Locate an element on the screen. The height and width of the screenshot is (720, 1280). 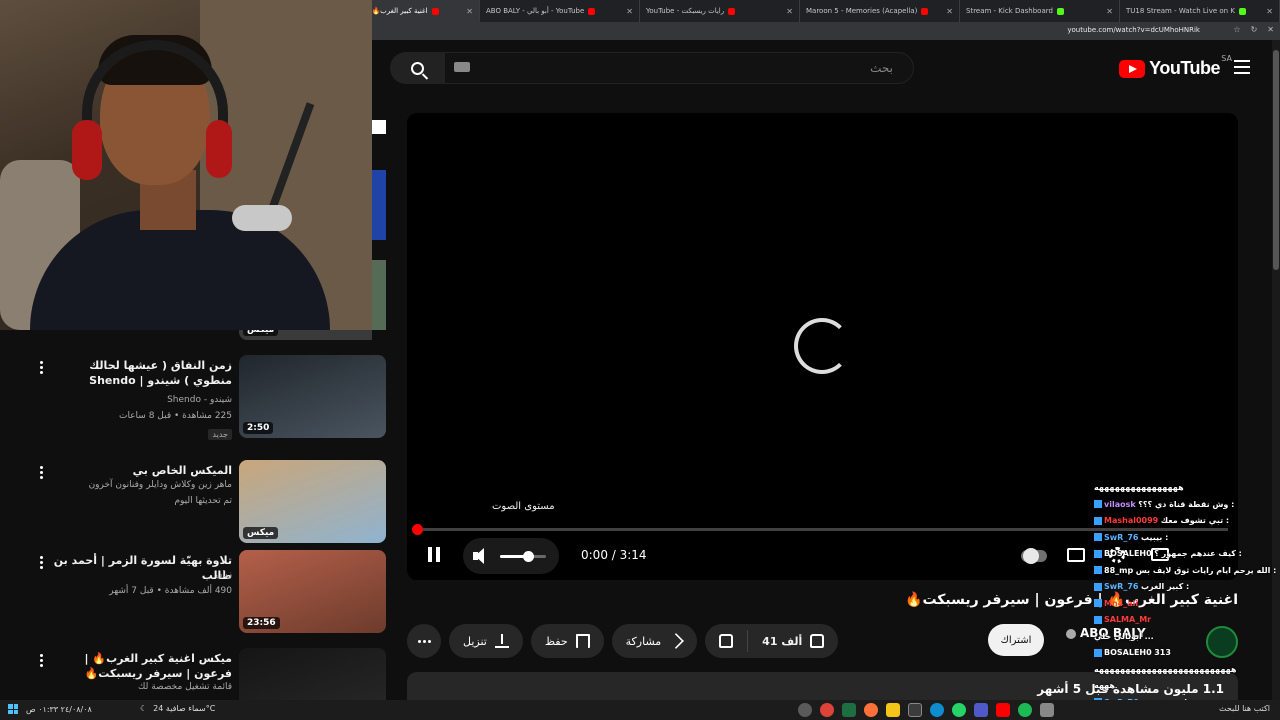
app-icon-firefox is located at coordinates (871, 710).